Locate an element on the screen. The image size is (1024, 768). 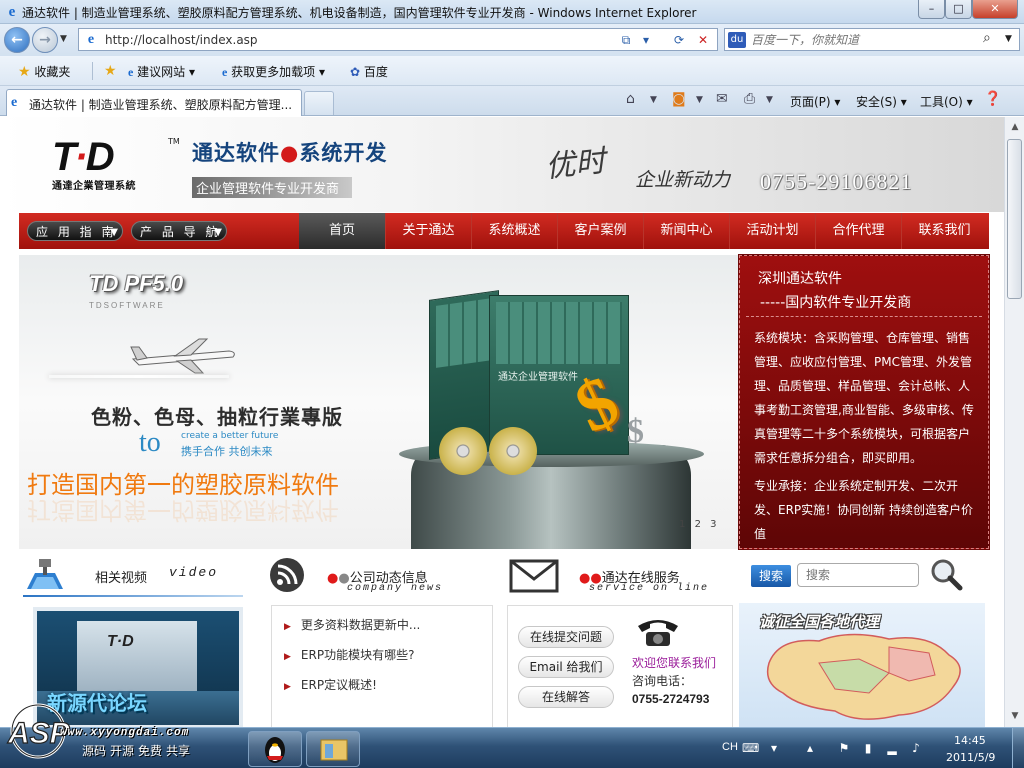
product-name: TD PF5.0 is located at coordinates (136, 283).